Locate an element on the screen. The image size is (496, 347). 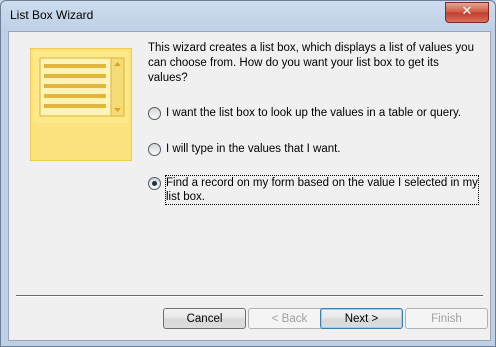
close-icon: ✕ is located at coordinates (467, 11).